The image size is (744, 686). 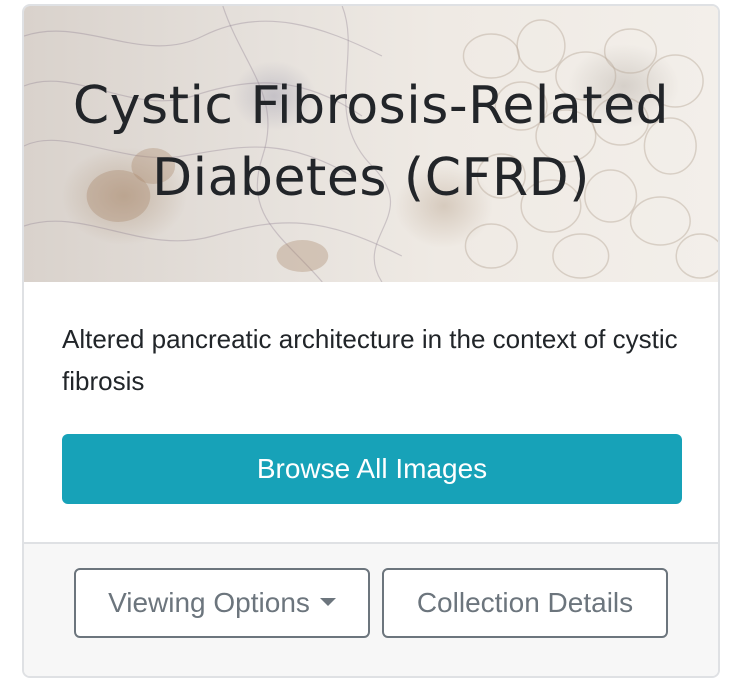 I want to click on viewing-options-dropdown: Viewing Options, so click(x=222, y=603).